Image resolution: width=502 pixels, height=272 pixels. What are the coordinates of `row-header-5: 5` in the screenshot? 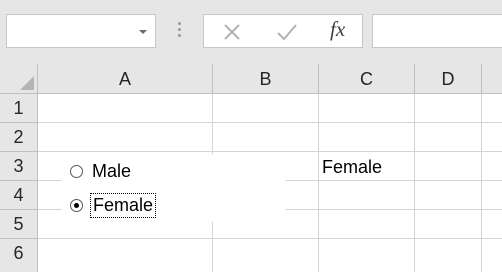 It's located at (19, 224).